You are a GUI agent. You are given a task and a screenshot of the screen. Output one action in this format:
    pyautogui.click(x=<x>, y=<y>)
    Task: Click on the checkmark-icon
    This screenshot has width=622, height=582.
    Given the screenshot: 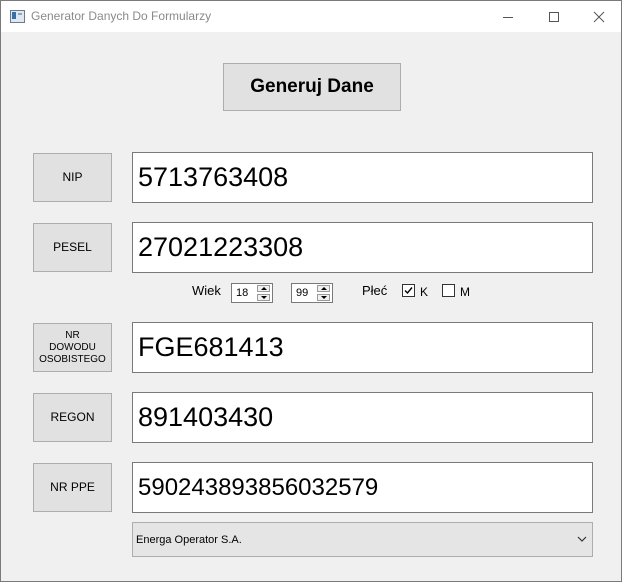 What is the action you would take?
    pyautogui.click(x=408, y=291)
    